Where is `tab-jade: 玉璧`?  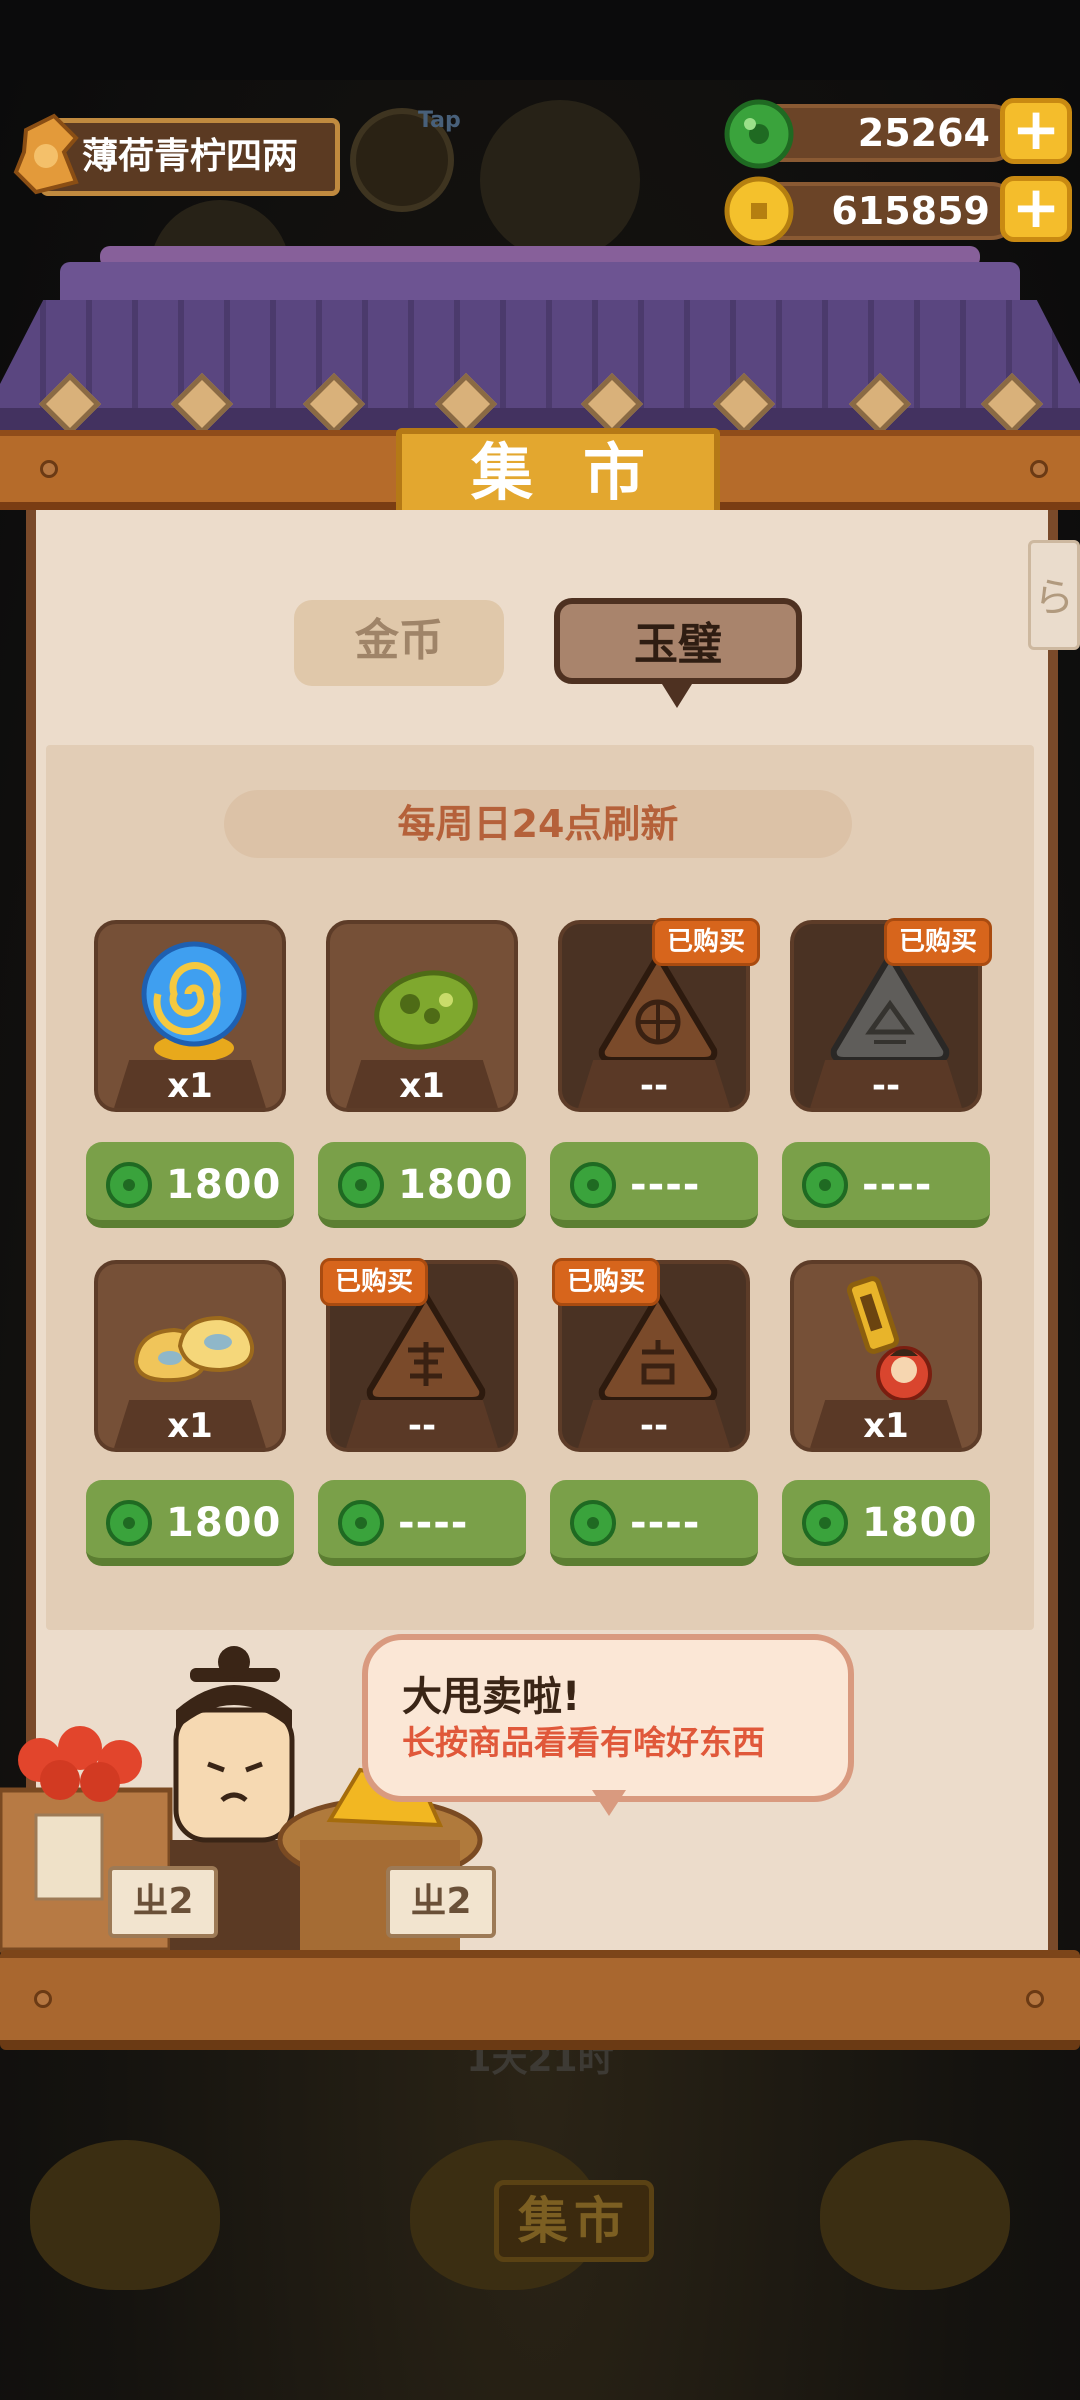
tab-jade: 玉璧 is located at coordinates (678, 641).